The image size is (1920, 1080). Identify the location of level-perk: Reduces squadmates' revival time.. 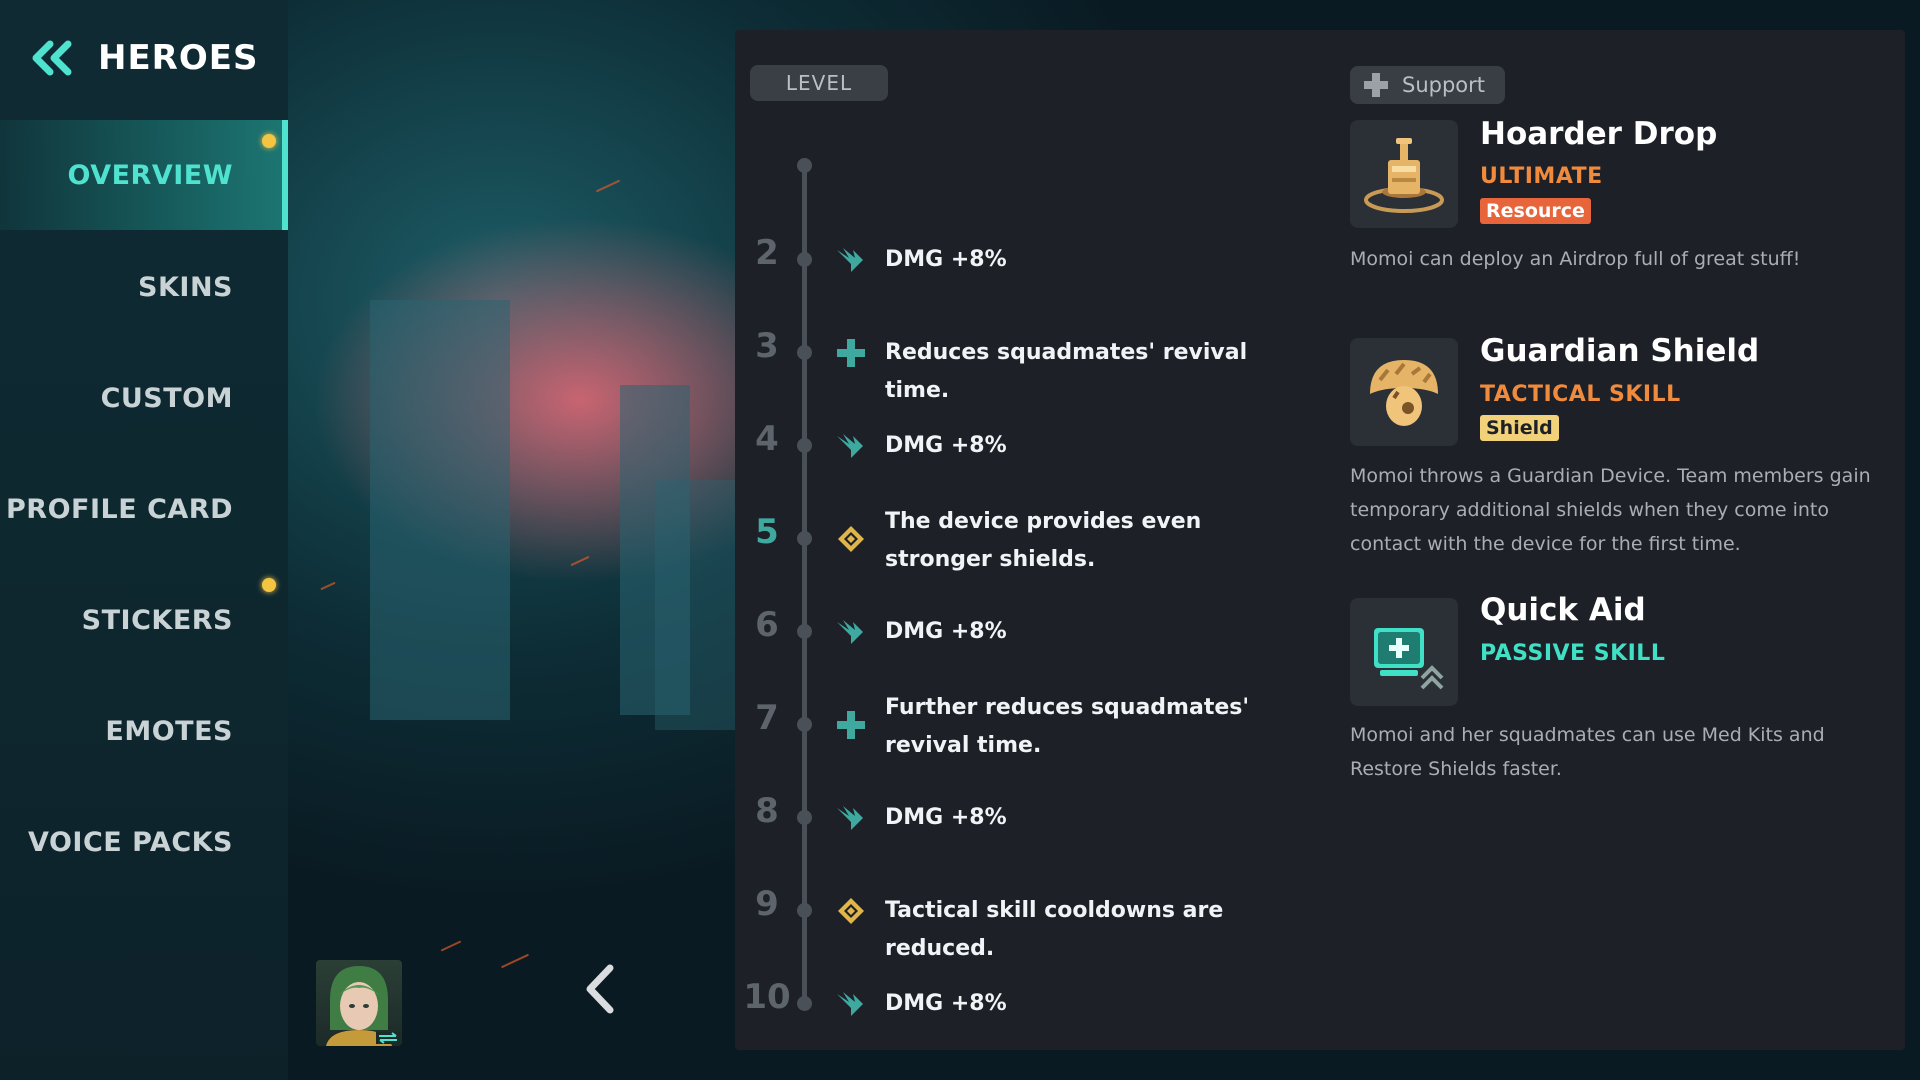
(1066, 371).